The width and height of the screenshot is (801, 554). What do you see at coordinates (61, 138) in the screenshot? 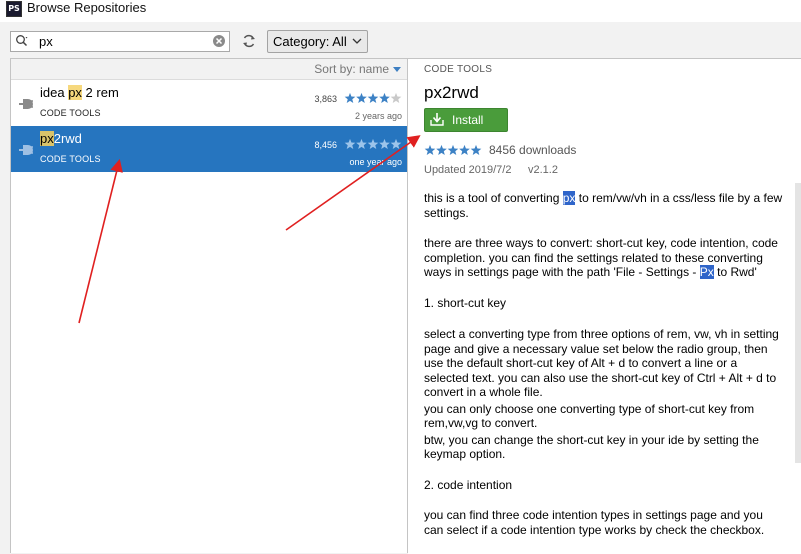
I see `plugin-name: px2rwd` at bounding box center [61, 138].